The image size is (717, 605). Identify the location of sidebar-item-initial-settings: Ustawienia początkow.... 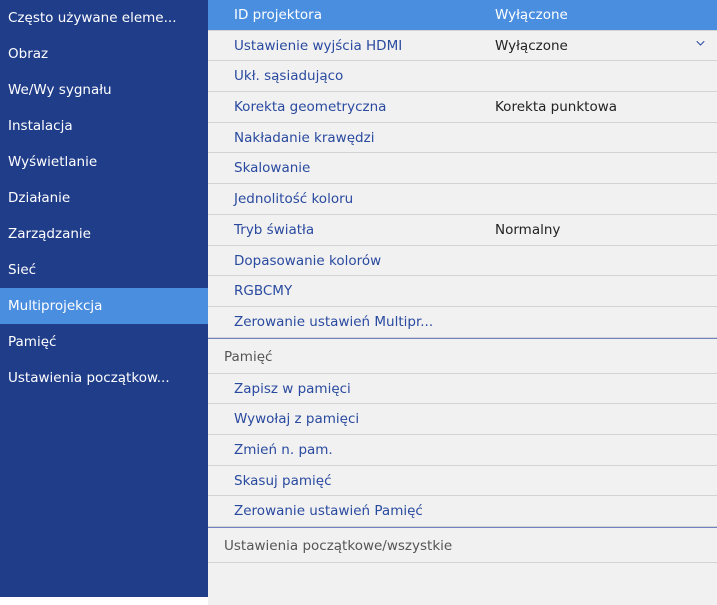
(104, 378).